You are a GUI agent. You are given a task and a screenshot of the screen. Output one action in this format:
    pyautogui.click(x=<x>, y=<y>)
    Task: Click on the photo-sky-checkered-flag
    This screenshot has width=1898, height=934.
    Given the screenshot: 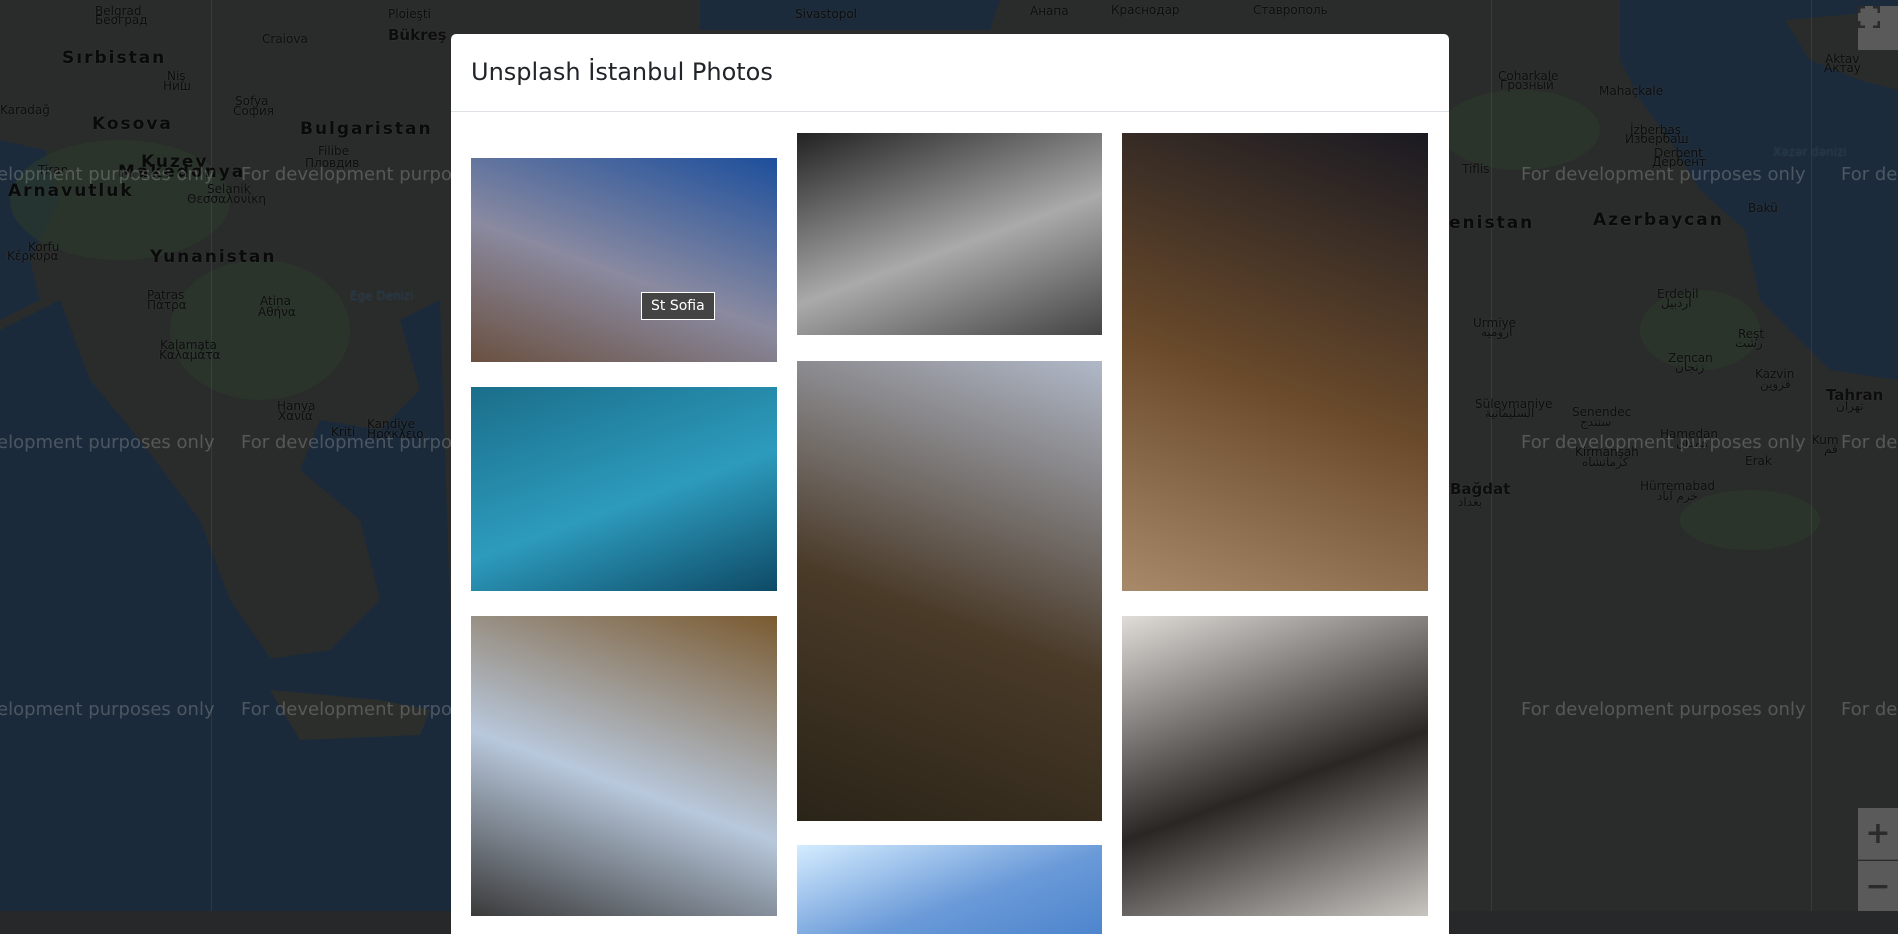 What is the action you would take?
    pyautogui.click(x=949, y=889)
    